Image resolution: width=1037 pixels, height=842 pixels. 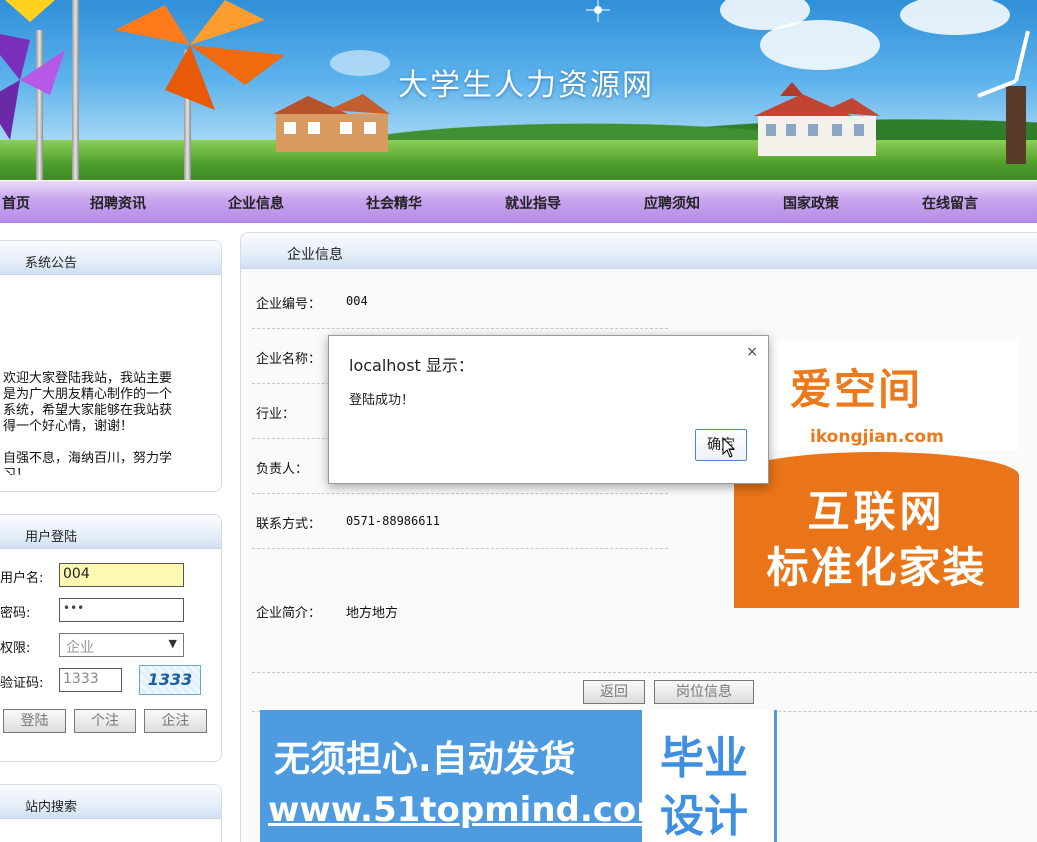 I want to click on back-button: 返回, so click(x=614, y=692).